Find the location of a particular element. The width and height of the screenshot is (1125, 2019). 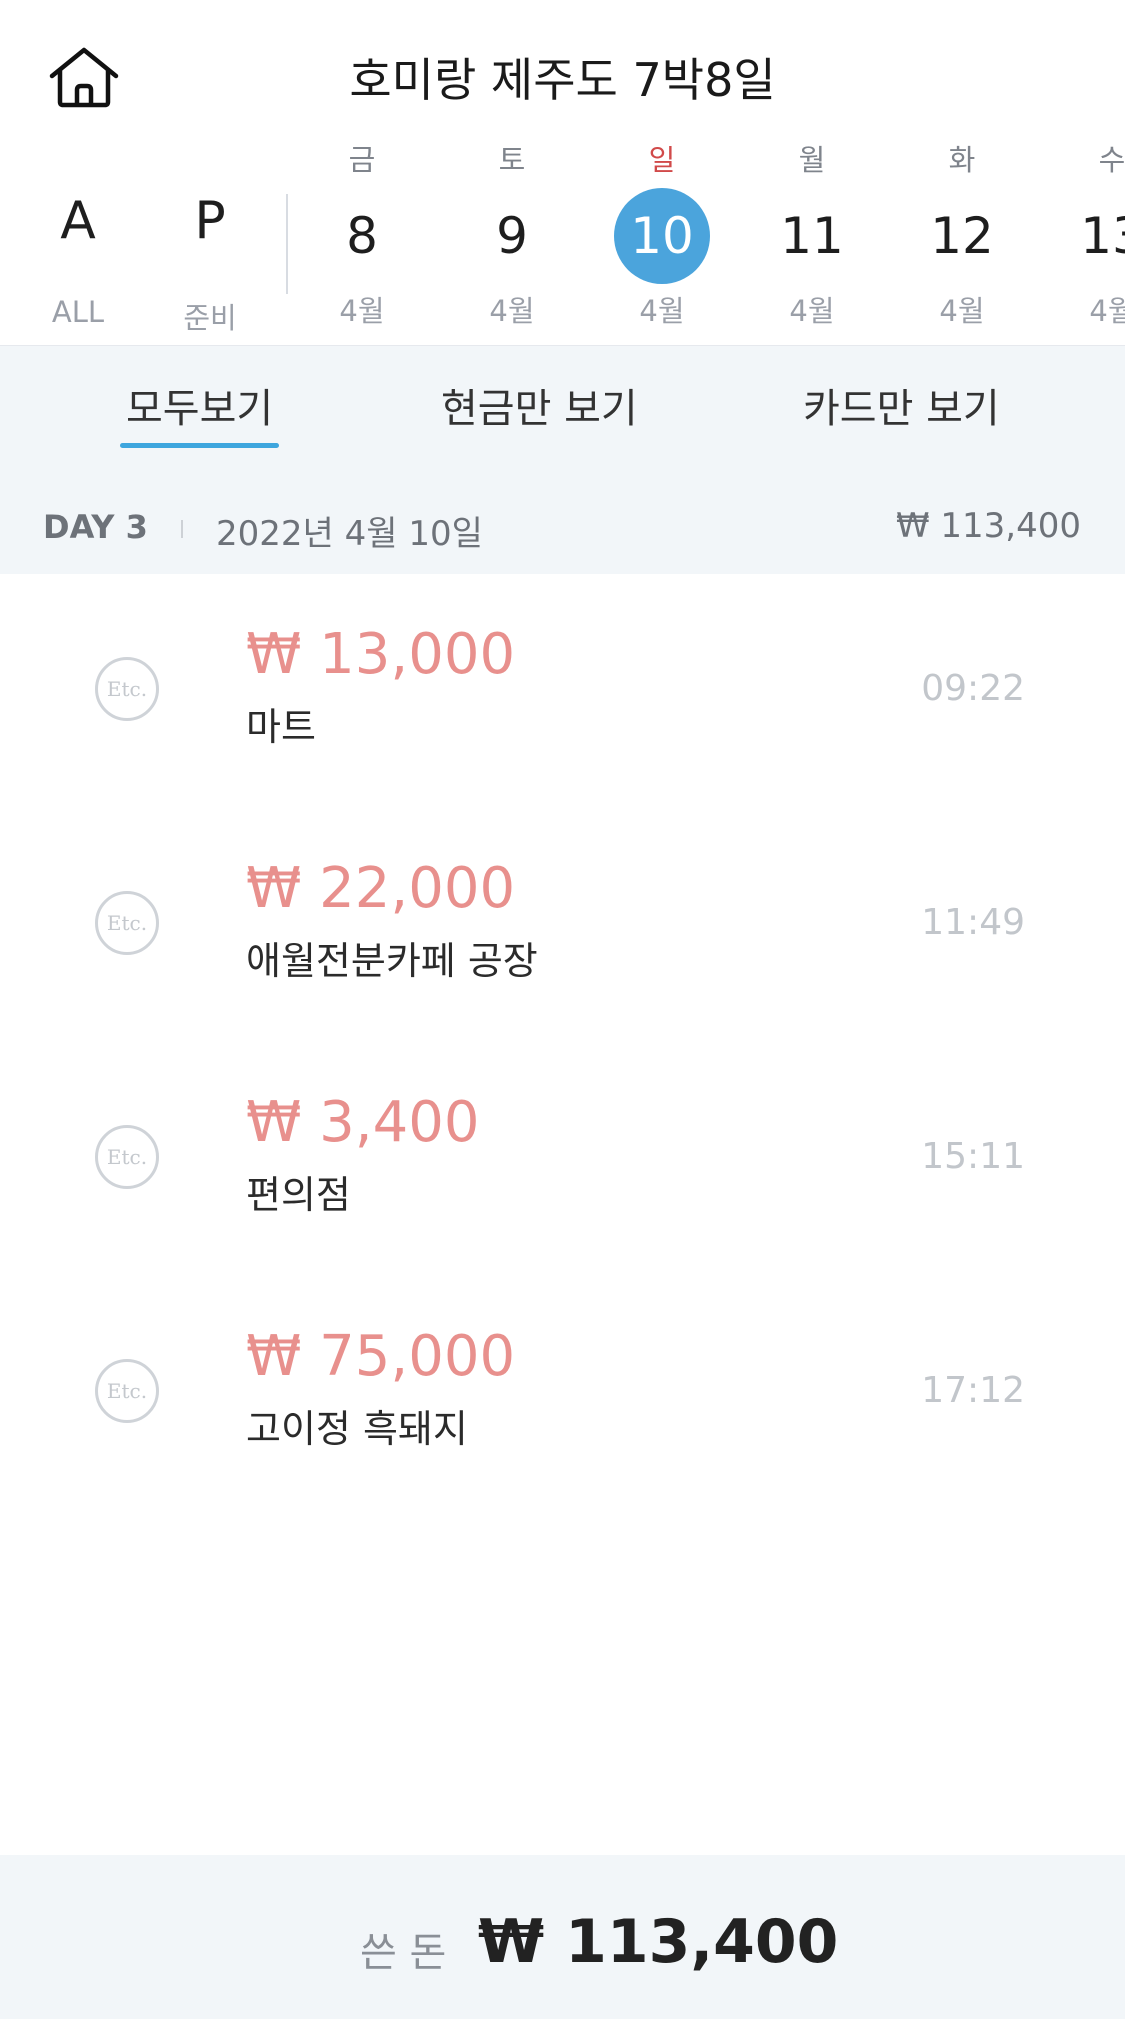

tab-all: 모두보기 is located at coordinates (199, 412).